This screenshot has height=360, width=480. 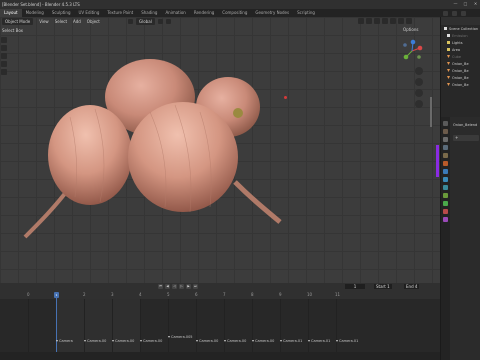 What do you see at coordinates (338, 294) in the screenshot?
I see `frame-tick-label: 11` at bounding box center [338, 294].